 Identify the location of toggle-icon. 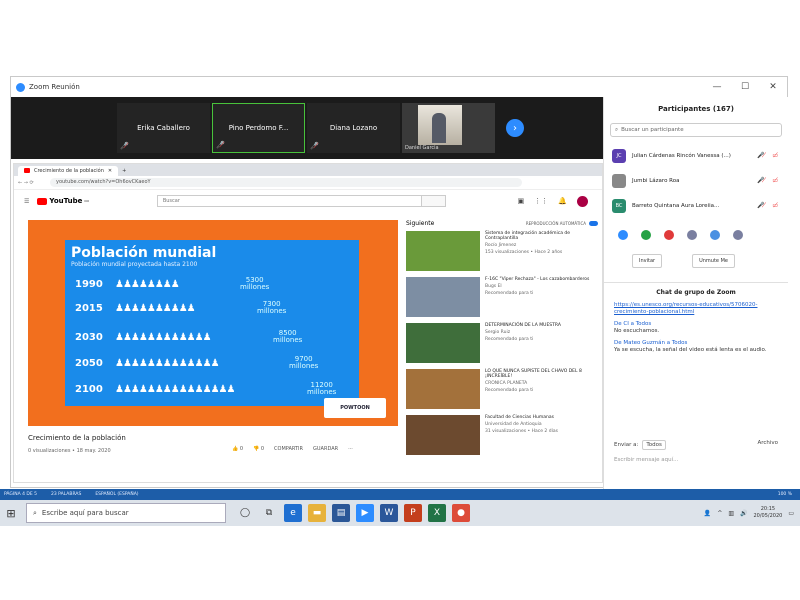
(593, 223).